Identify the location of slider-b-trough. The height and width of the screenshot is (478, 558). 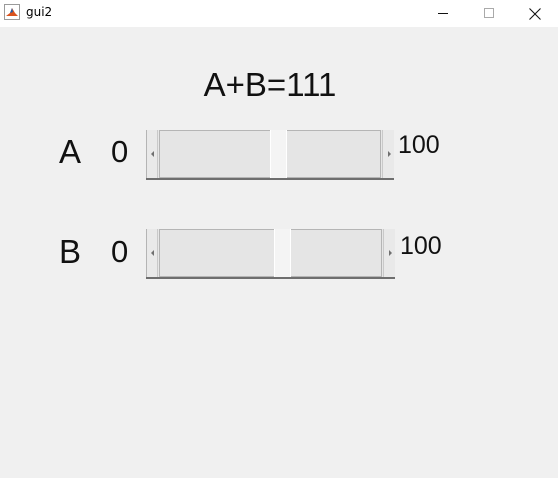
(270, 253).